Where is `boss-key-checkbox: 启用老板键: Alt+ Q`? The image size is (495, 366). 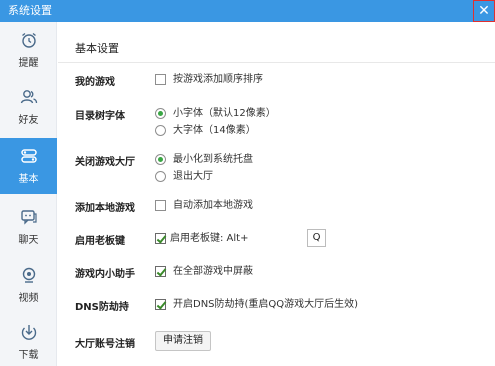 boss-key-checkbox: 启用老板键: Alt+ Q is located at coordinates (265, 238).